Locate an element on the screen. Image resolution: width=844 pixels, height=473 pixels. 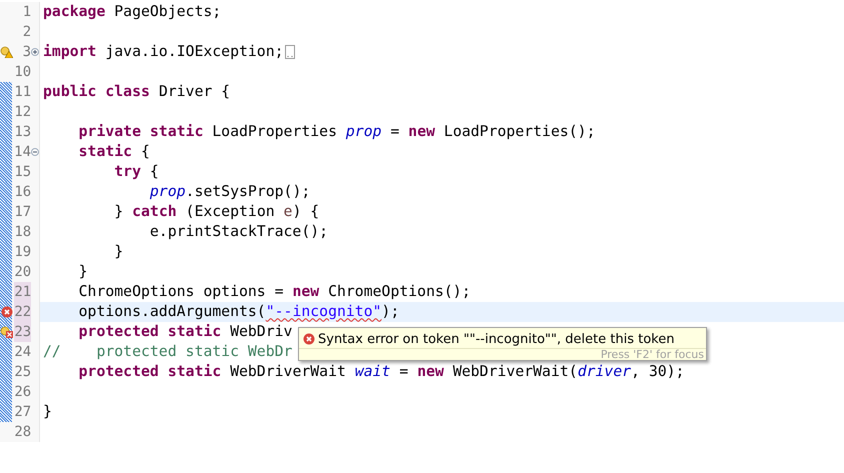
line-number: 24 is located at coordinates (23, 352).